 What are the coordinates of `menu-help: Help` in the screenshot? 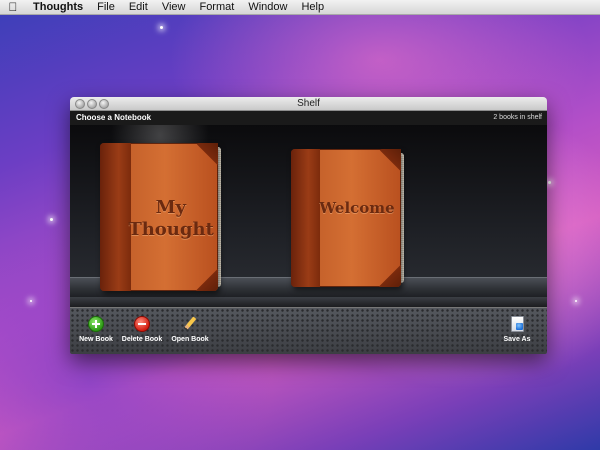 It's located at (312, 7).